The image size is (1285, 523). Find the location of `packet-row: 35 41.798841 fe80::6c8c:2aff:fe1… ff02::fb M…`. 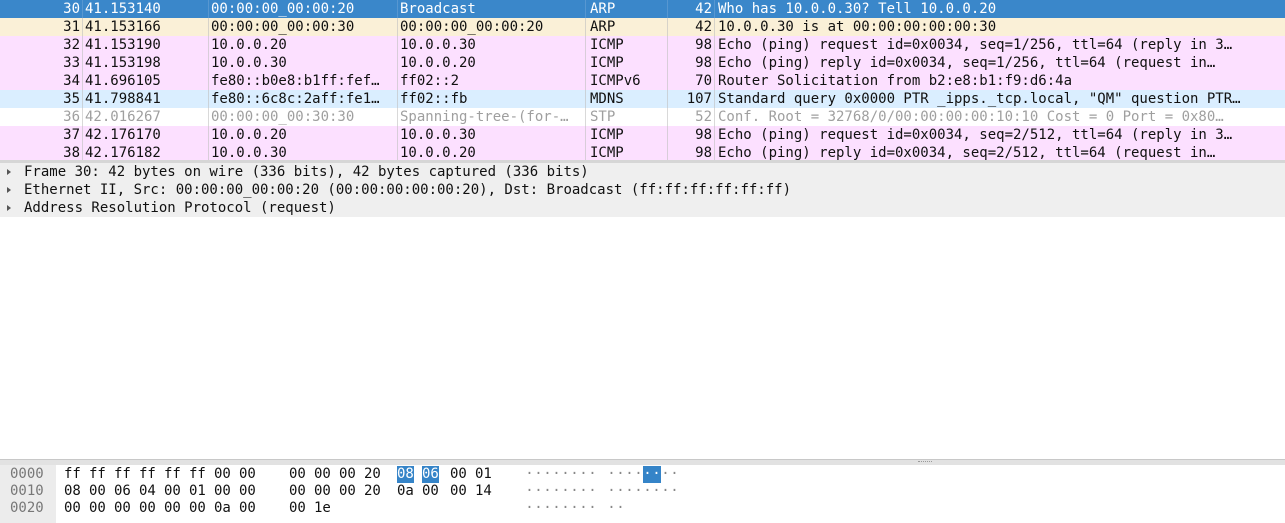

packet-row: 35 41.798841 fe80::6c8c:2aff:fe1… ff02::fb M… is located at coordinates (642, 99).